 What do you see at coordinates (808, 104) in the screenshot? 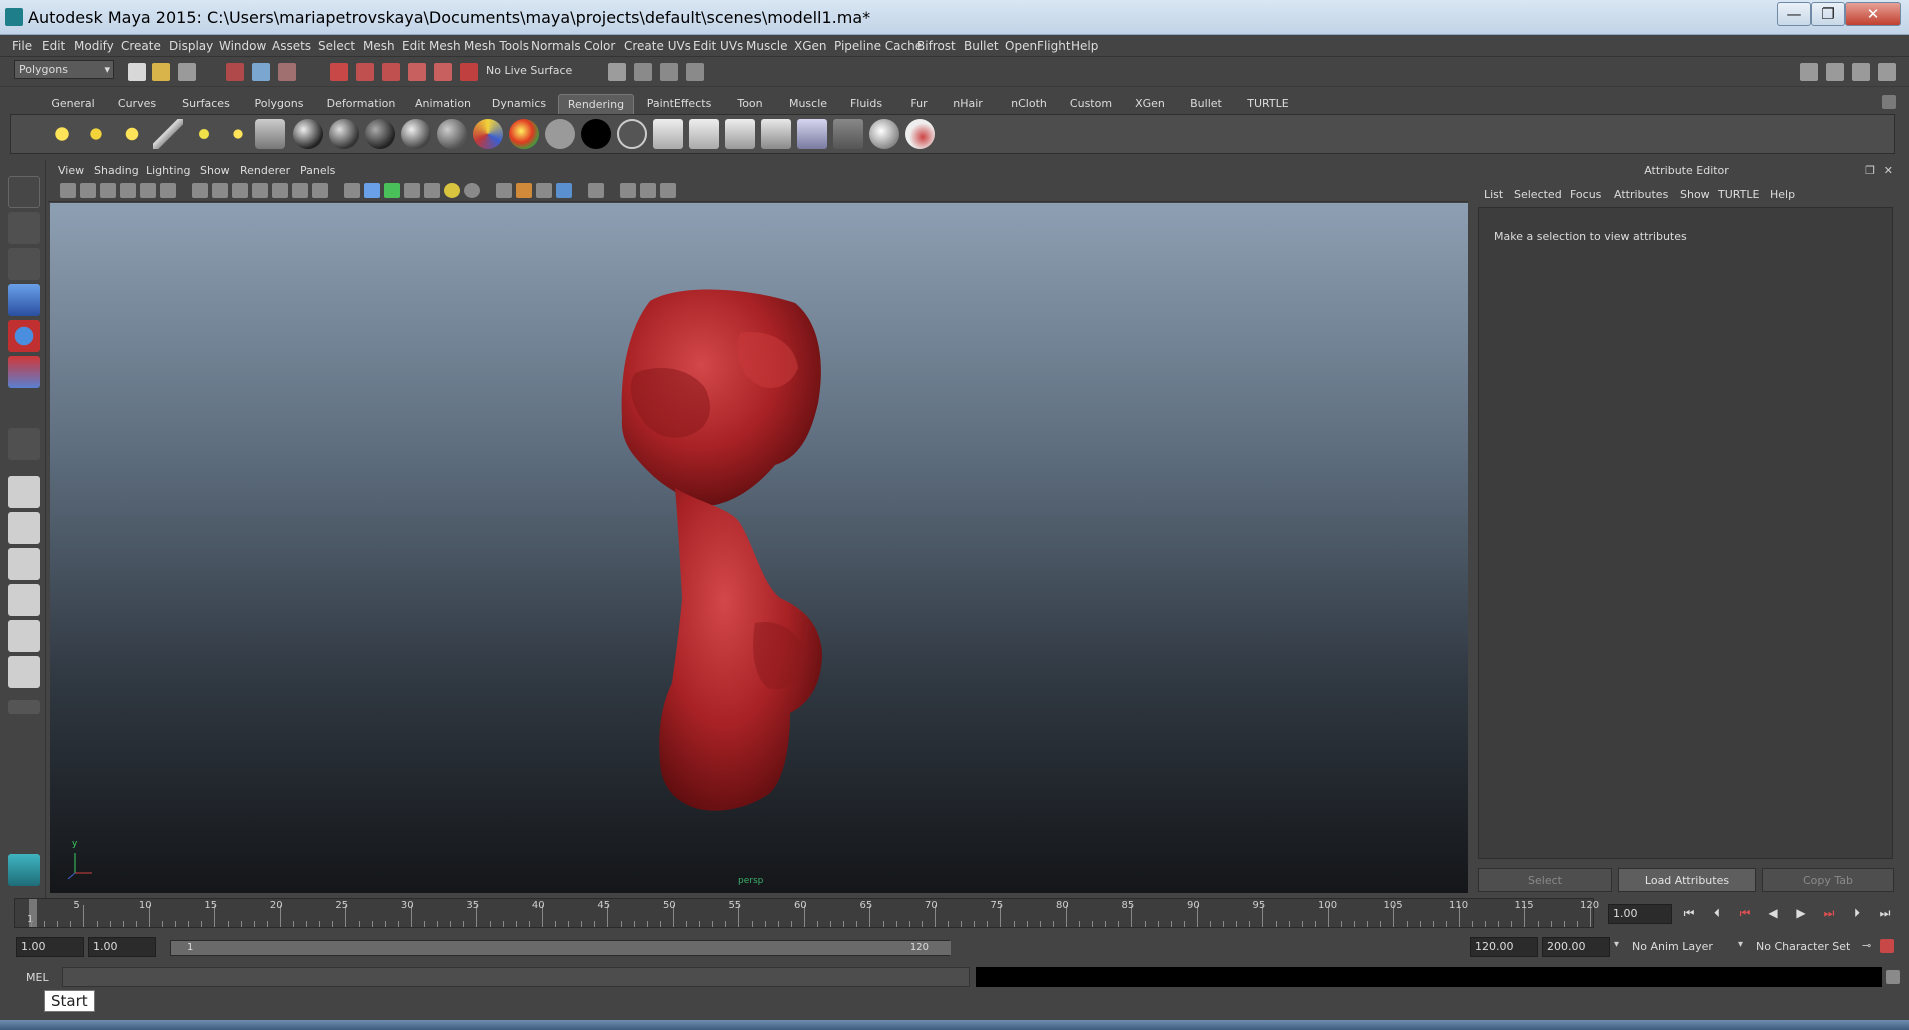
I see `shelf-tab-muscle: Muscle` at bounding box center [808, 104].